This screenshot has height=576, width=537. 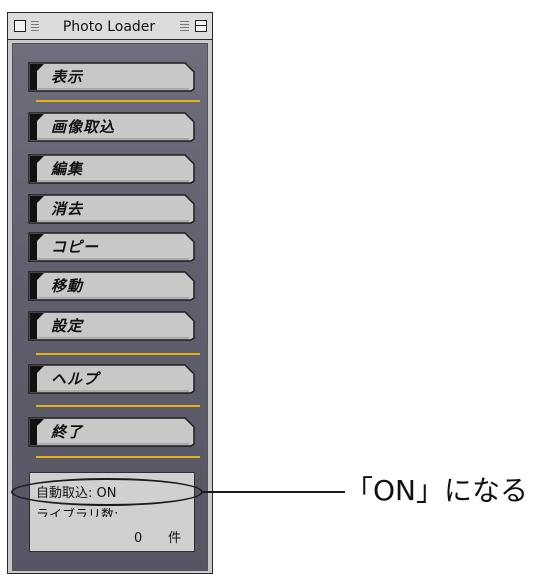 What do you see at coordinates (67, 77) in the screenshot?
I see `menu-button-label: 表示` at bounding box center [67, 77].